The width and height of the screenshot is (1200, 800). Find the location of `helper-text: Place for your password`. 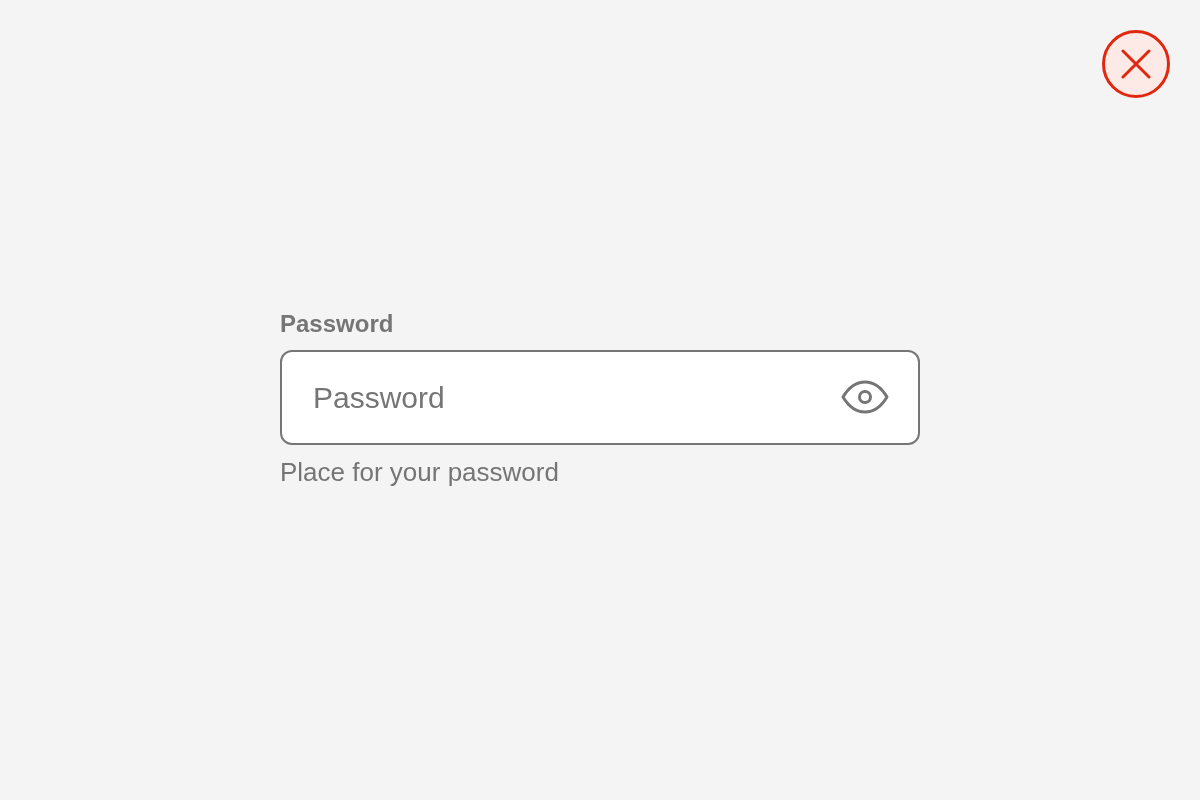

helper-text: Place for your password is located at coordinates (419, 472).